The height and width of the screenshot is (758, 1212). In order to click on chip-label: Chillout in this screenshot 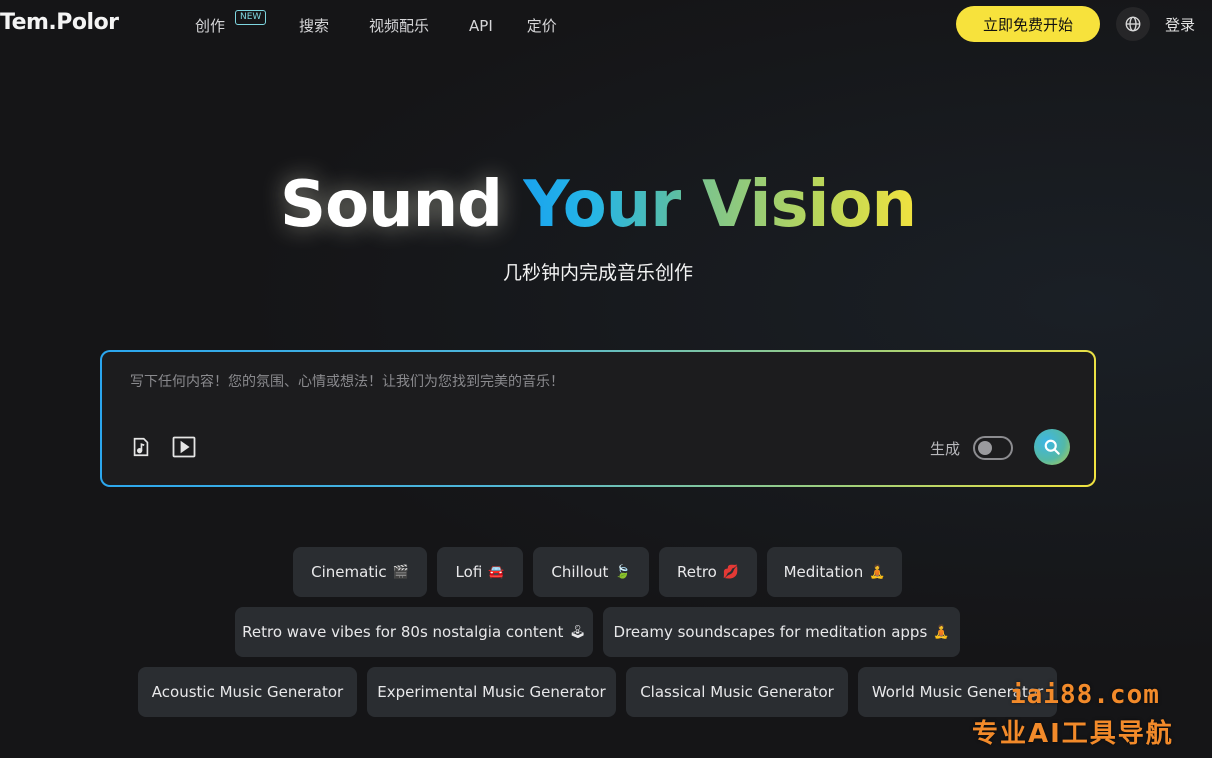, I will do `click(580, 572)`.